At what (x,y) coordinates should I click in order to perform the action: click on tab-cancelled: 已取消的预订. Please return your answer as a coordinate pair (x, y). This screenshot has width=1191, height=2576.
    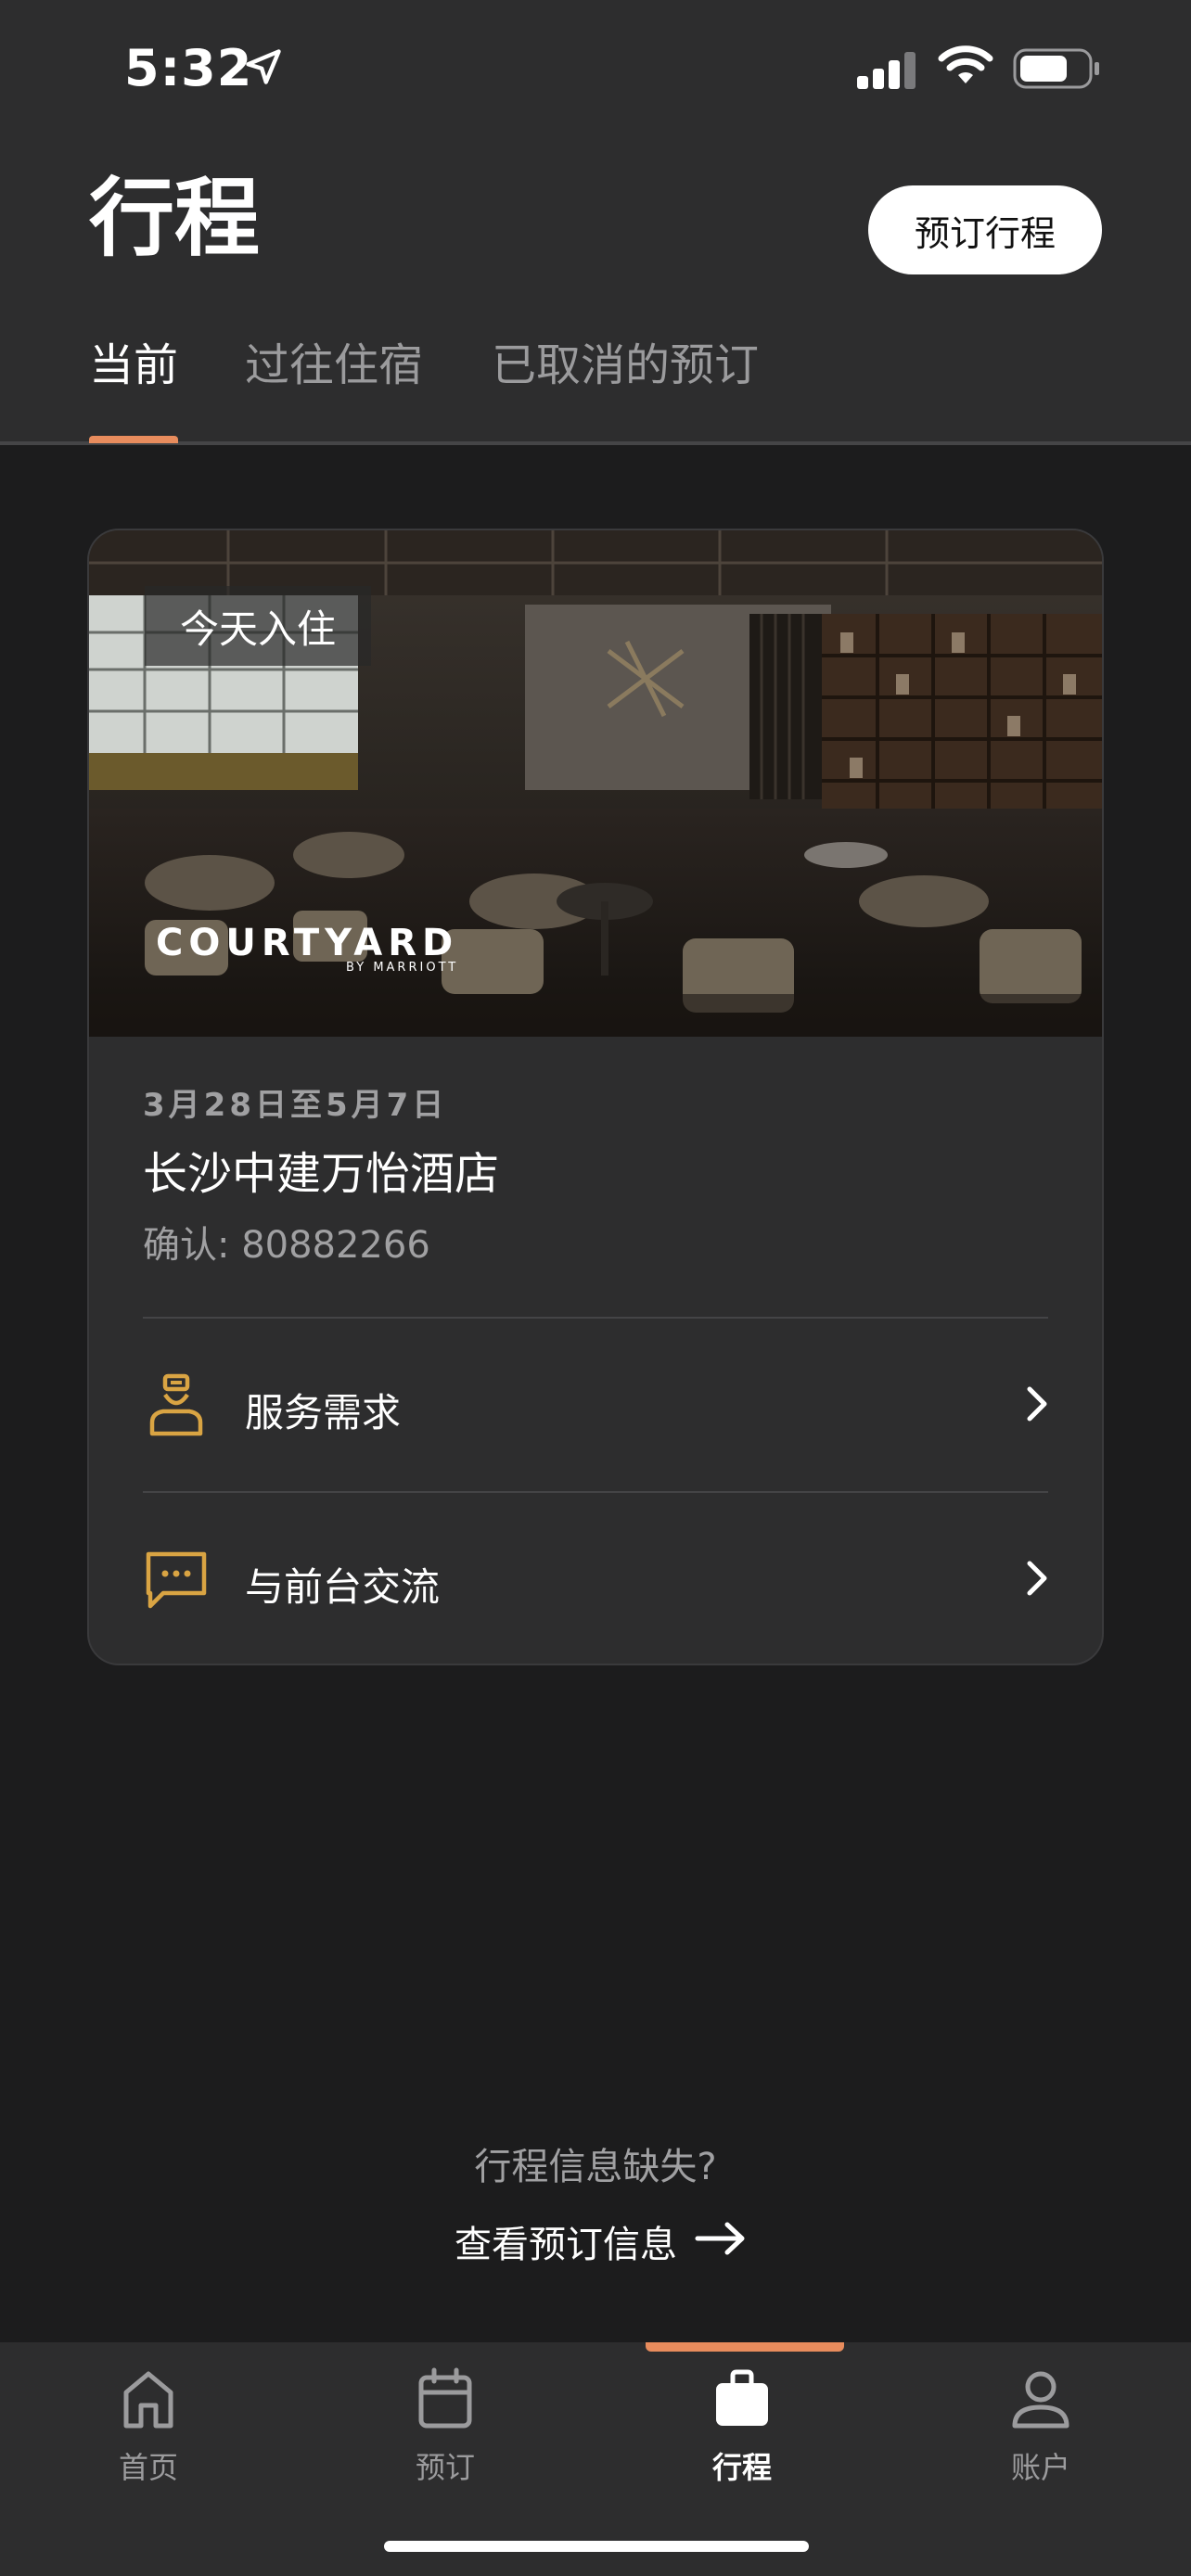
    Looking at the image, I should click on (625, 365).